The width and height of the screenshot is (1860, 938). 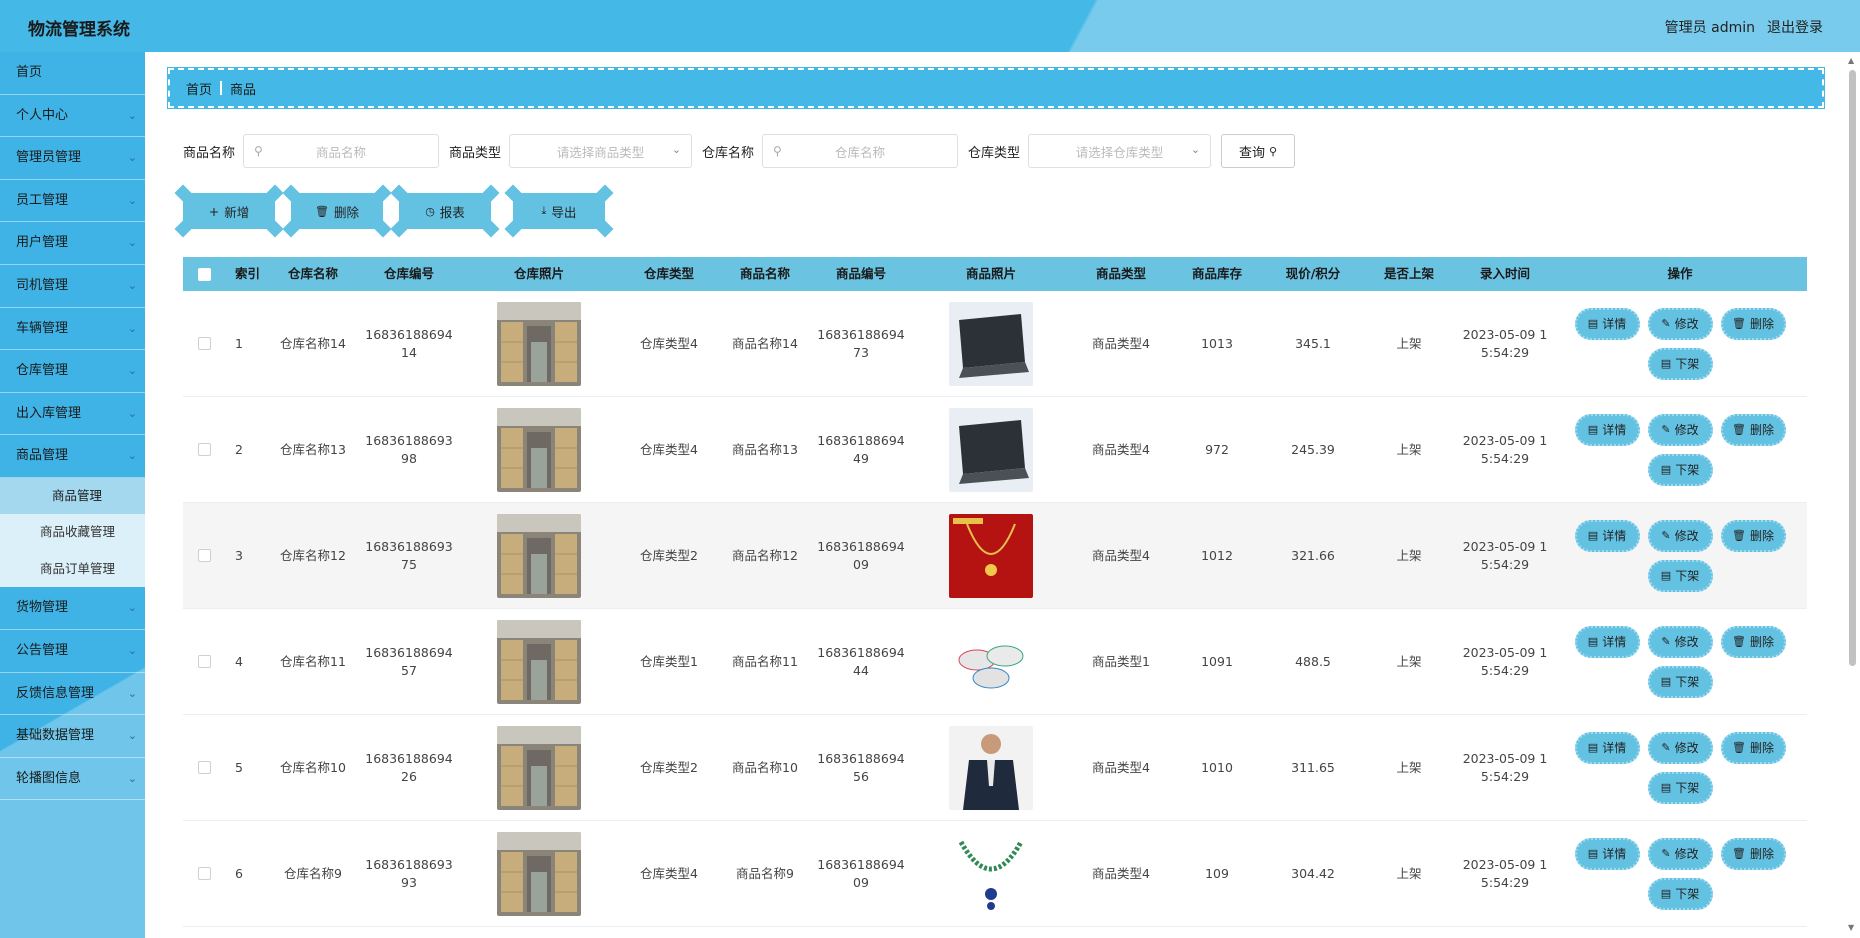 What do you see at coordinates (346, 212) in the screenshot?
I see `delete-label: 删除` at bounding box center [346, 212].